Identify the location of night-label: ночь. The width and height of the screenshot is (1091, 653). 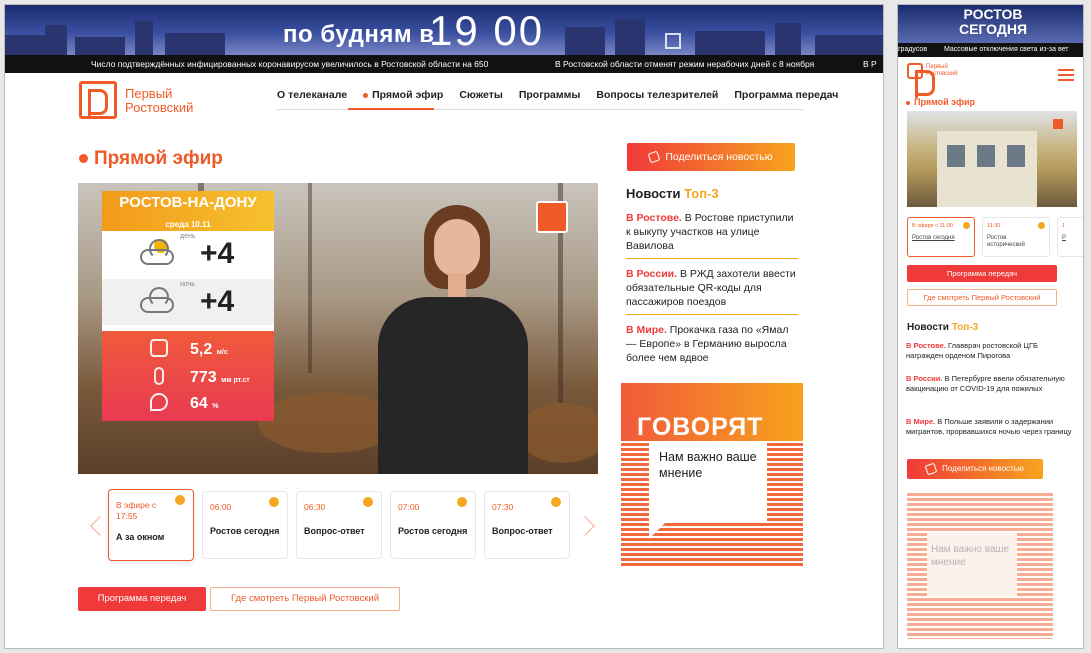
(187, 284).